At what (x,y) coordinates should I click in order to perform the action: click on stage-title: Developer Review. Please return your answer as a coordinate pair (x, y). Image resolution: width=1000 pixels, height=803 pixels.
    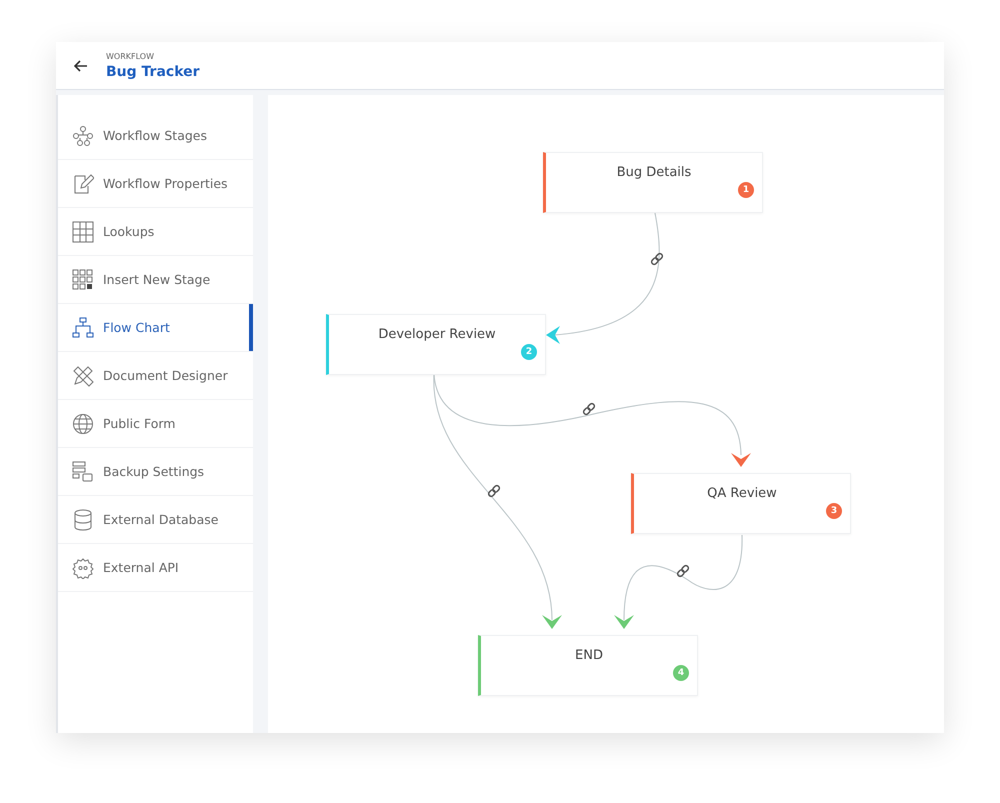
    Looking at the image, I should click on (437, 334).